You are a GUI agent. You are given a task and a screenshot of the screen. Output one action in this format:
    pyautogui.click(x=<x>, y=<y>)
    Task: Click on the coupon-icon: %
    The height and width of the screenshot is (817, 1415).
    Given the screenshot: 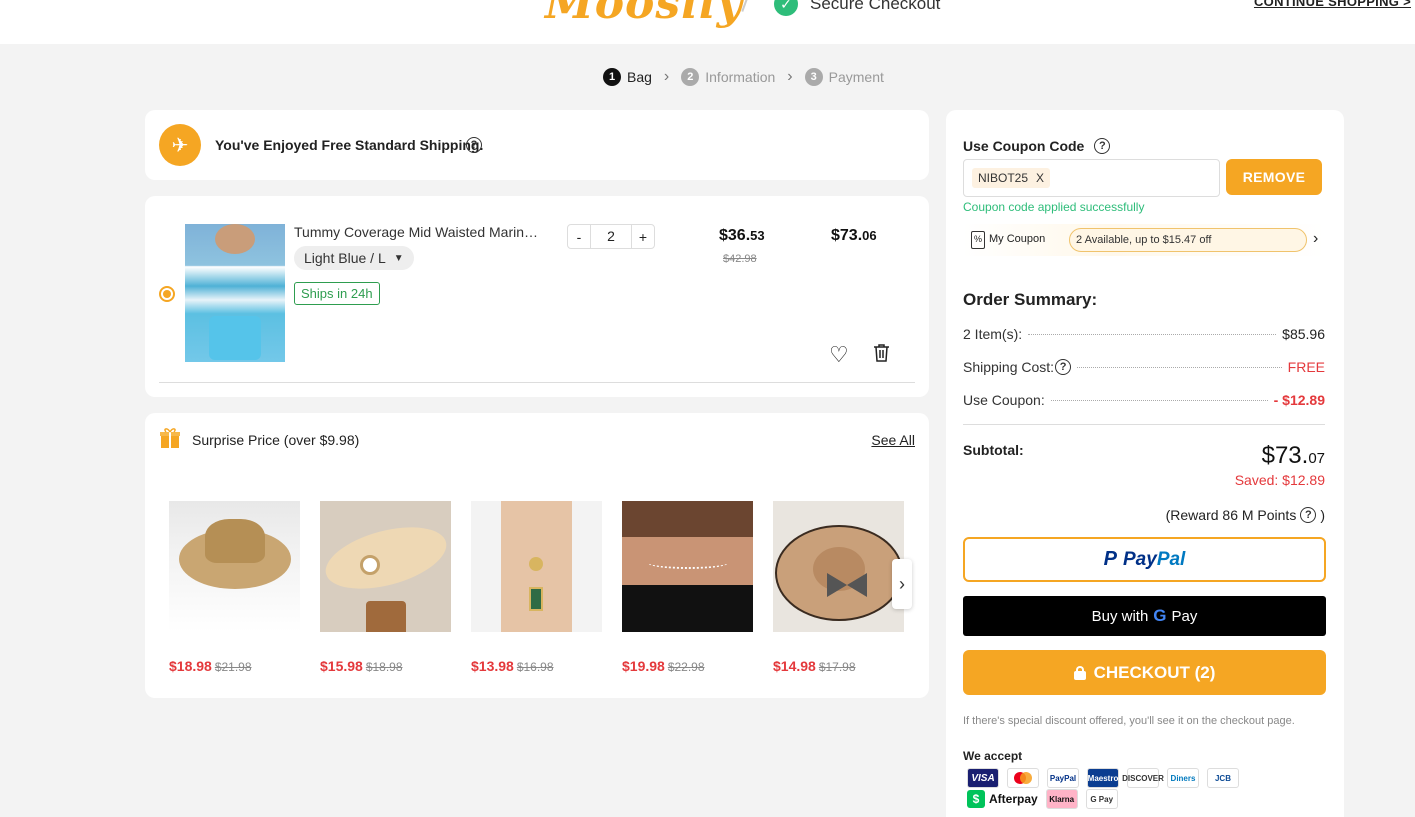 What is the action you would take?
    pyautogui.click(x=978, y=240)
    